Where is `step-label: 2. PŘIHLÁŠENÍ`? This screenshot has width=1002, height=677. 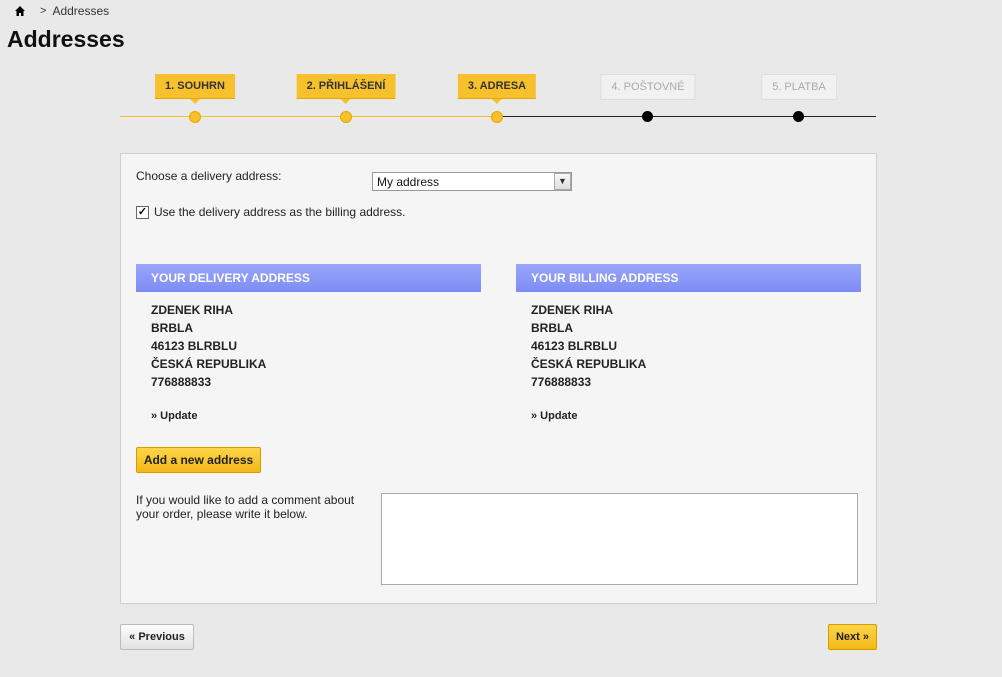
step-label: 2. PŘIHLÁŠENÍ is located at coordinates (346, 89).